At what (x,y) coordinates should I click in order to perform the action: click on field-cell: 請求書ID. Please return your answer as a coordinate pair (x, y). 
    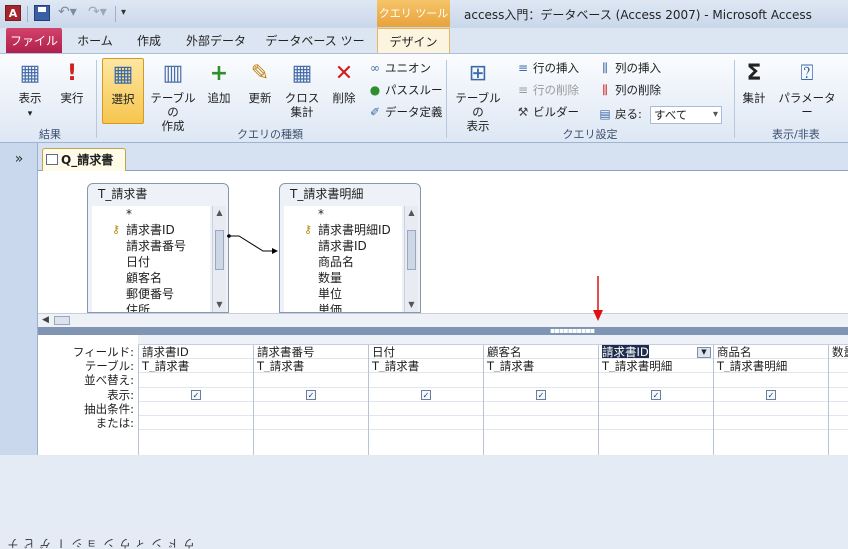
    Looking at the image, I should click on (196, 352).